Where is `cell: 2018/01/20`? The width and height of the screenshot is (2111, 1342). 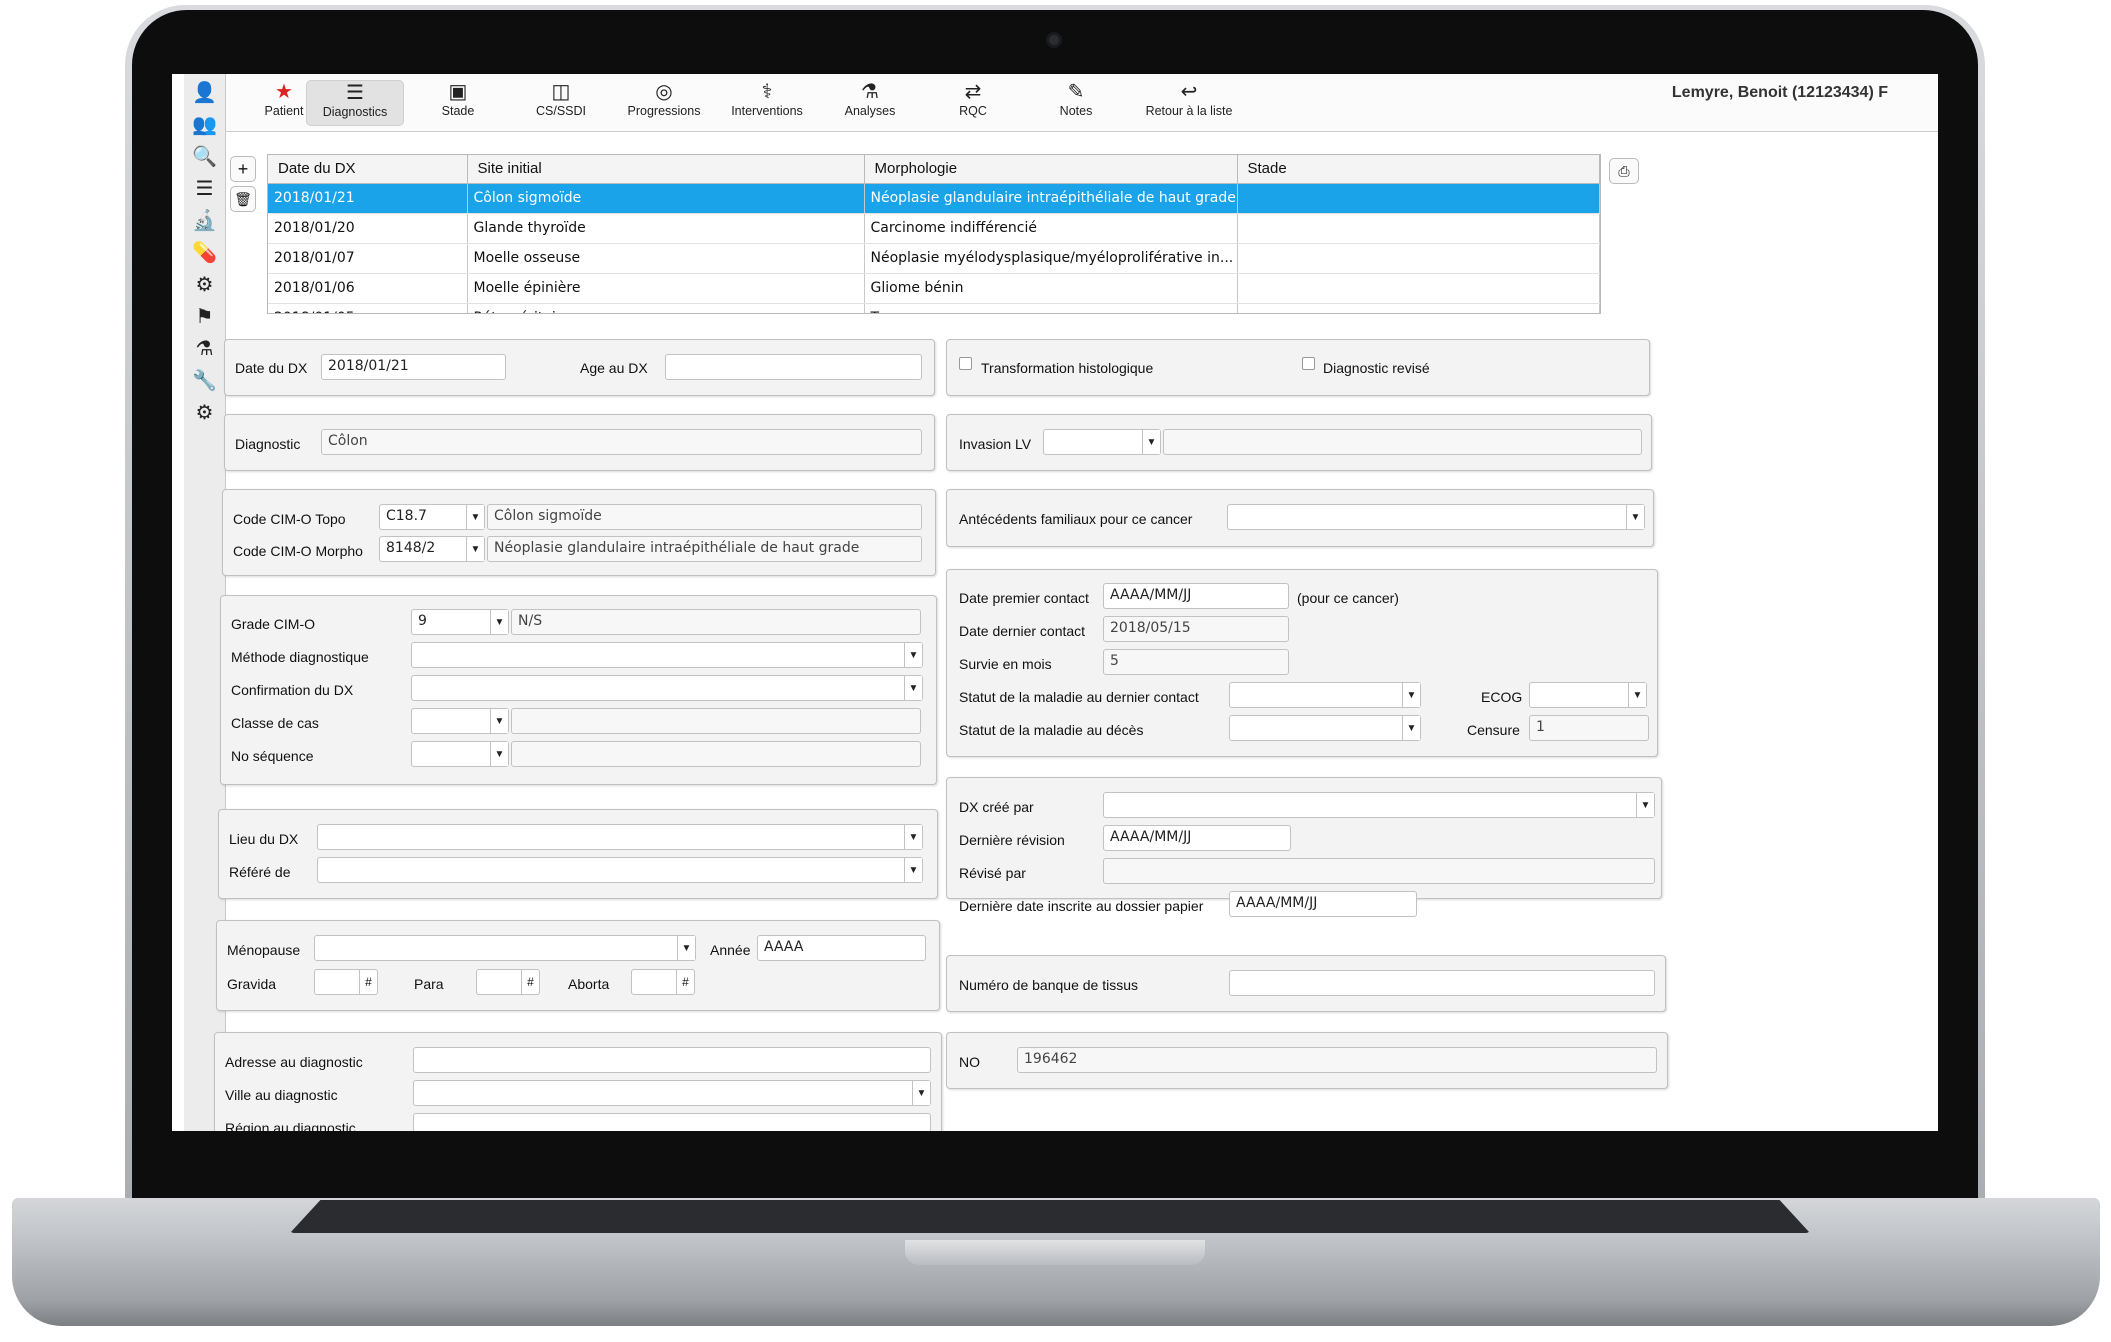 cell: 2018/01/20 is located at coordinates (368, 228).